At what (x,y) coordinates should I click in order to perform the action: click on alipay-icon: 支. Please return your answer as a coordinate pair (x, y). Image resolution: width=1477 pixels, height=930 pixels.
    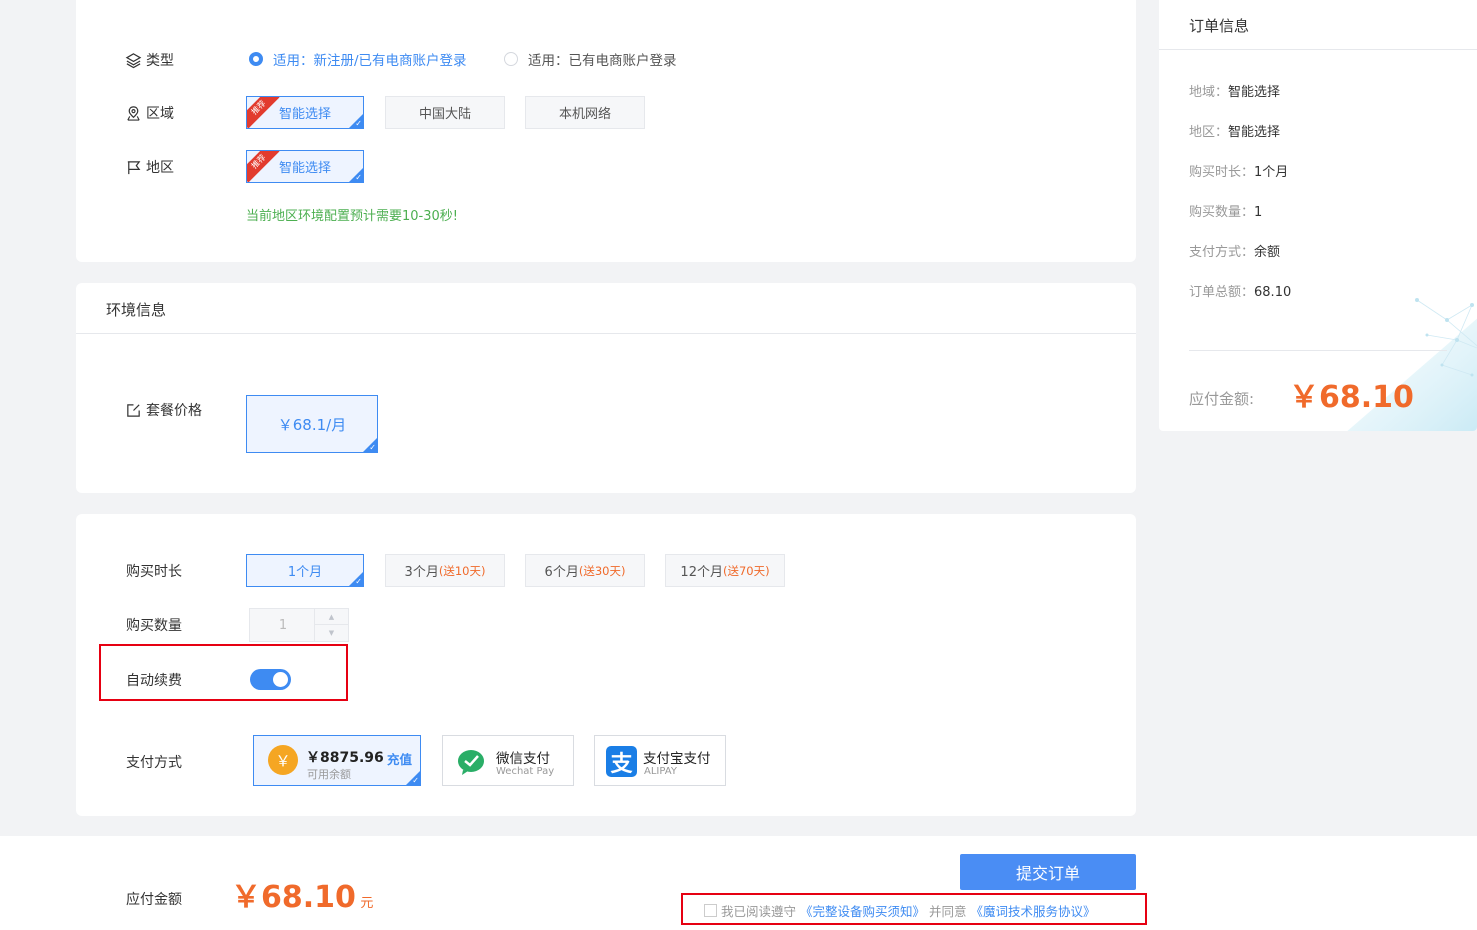
    Looking at the image, I should click on (621, 761).